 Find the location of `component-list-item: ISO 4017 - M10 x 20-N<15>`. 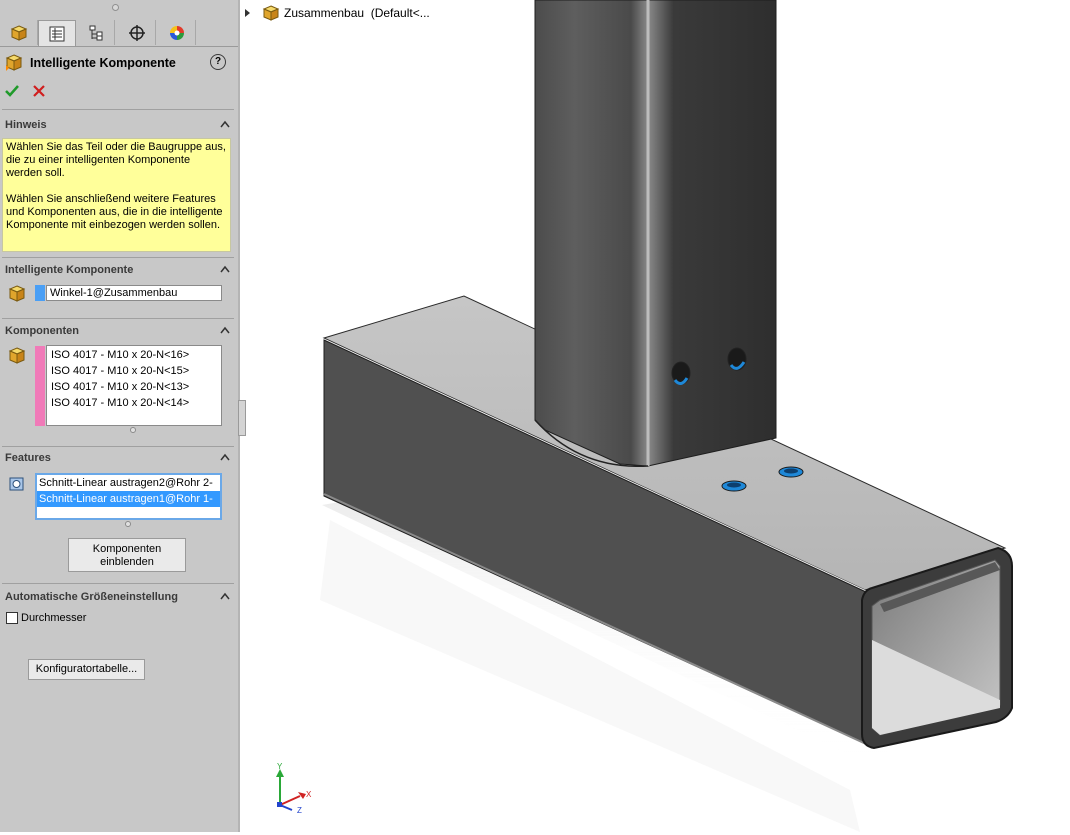

component-list-item: ISO 4017 - M10 x 20-N<15> is located at coordinates (134, 371).